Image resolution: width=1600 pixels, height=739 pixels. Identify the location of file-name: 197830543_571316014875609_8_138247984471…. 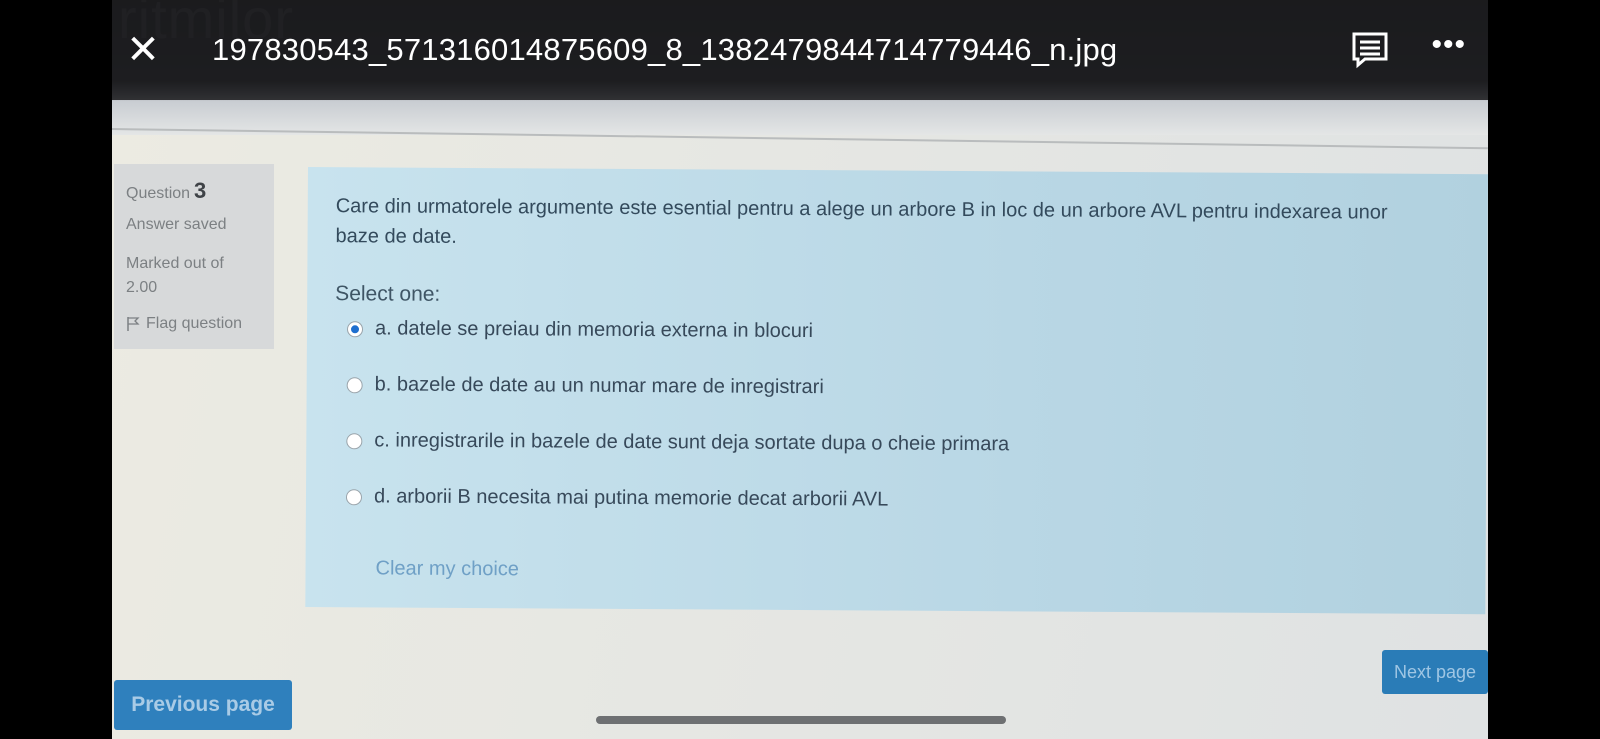
(665, 49).